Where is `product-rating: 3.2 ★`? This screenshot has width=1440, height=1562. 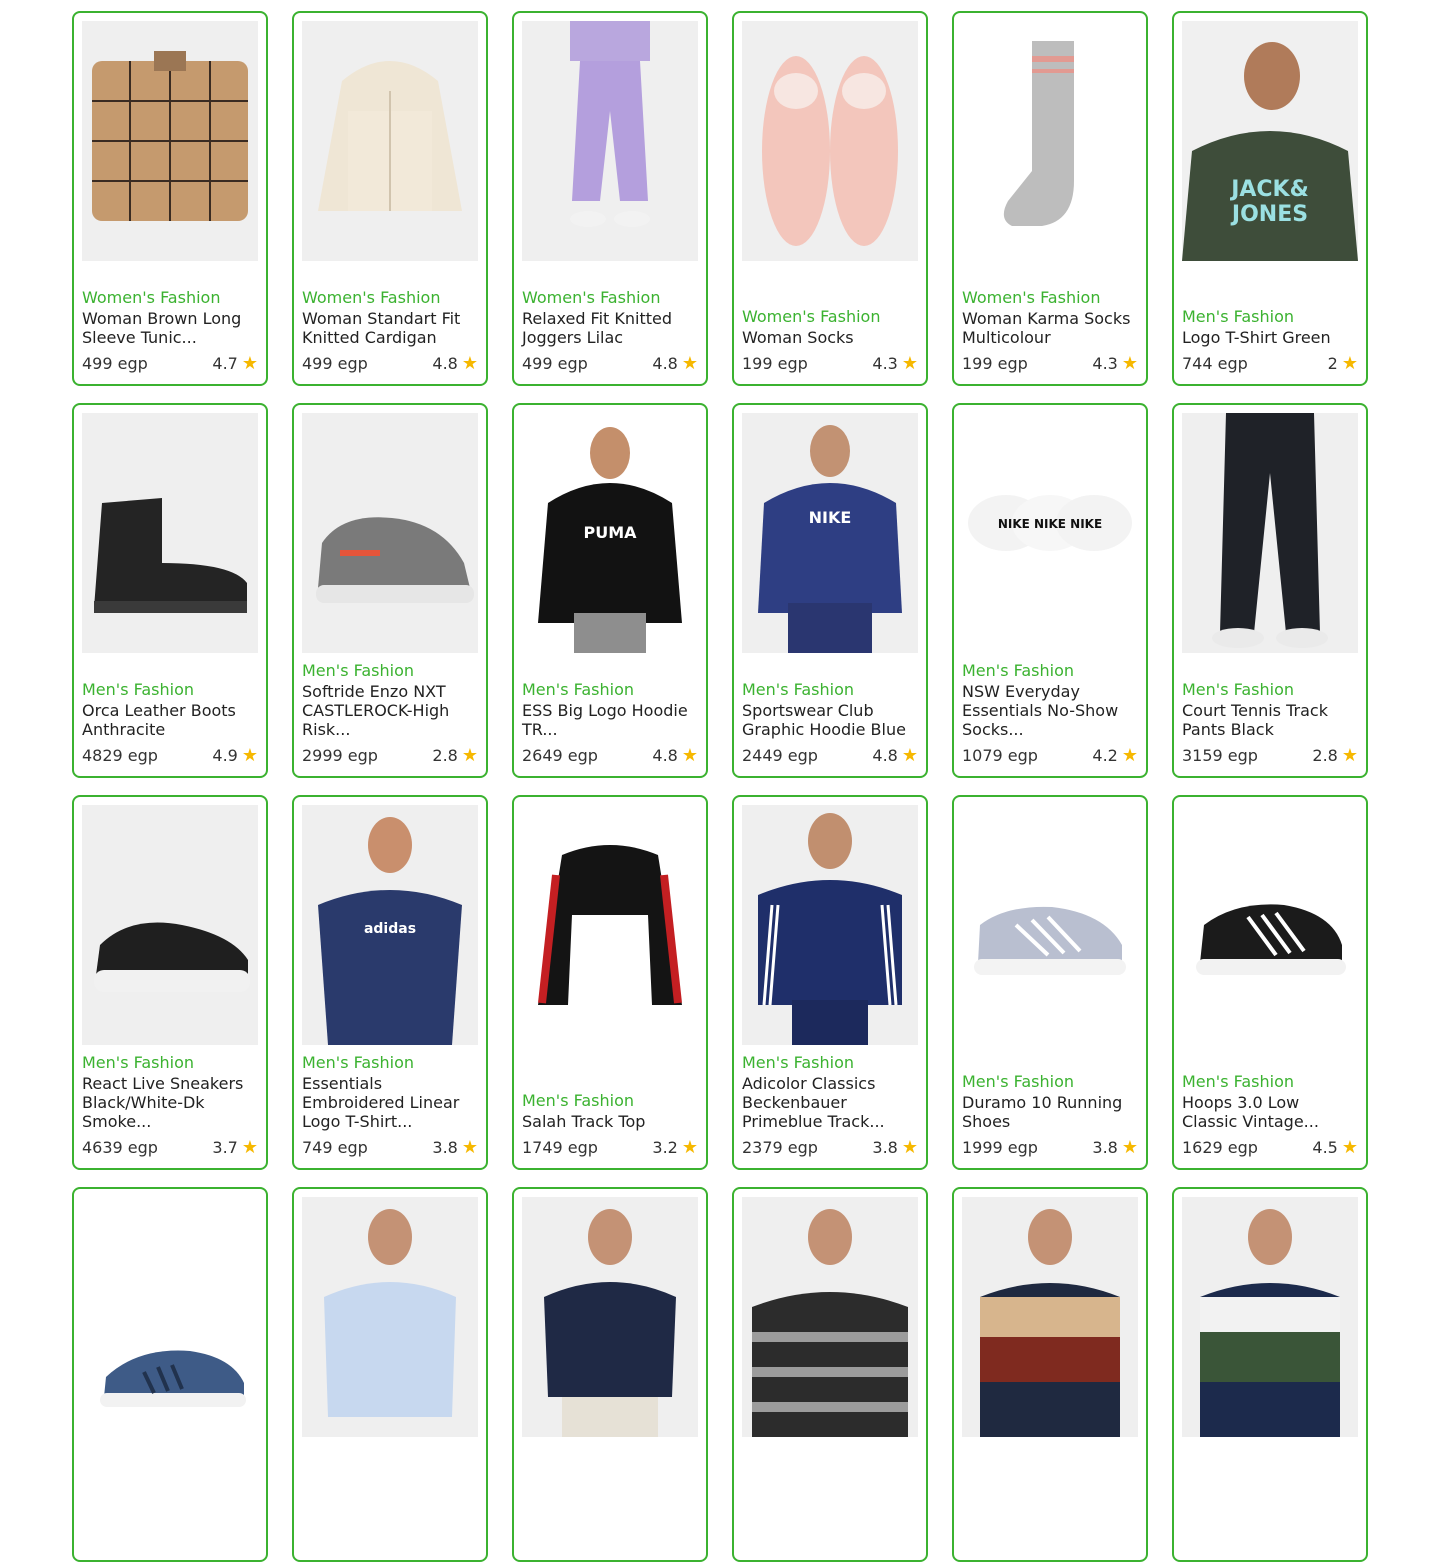
product-rating: 3.2 ★ is located at coordinates (675, 1148).